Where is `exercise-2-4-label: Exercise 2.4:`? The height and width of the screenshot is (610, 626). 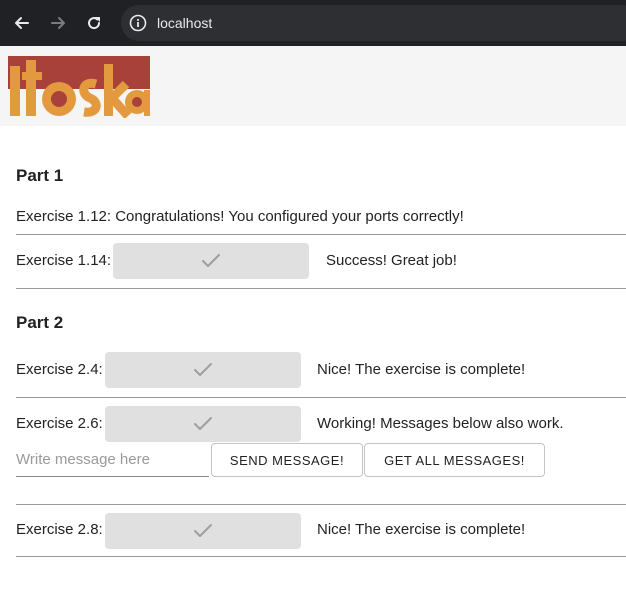
exercise-2-4-label: Exercise 2.4: is located at coordinates (59, 369).